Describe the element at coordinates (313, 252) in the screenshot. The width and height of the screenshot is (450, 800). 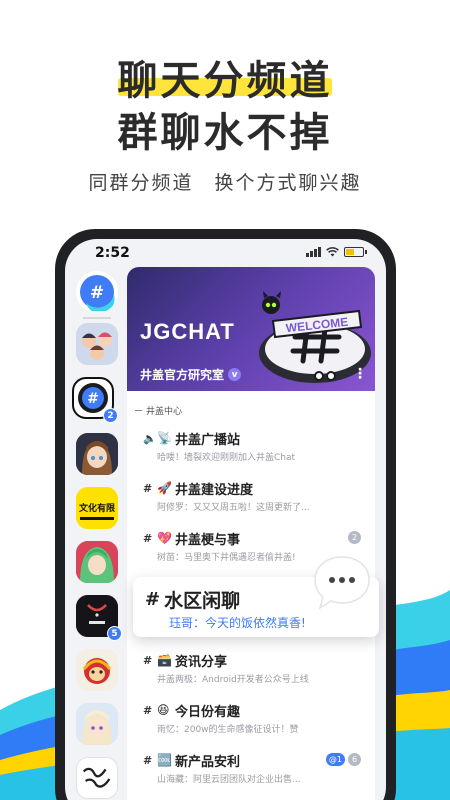
I see `signal-icon` at that location.